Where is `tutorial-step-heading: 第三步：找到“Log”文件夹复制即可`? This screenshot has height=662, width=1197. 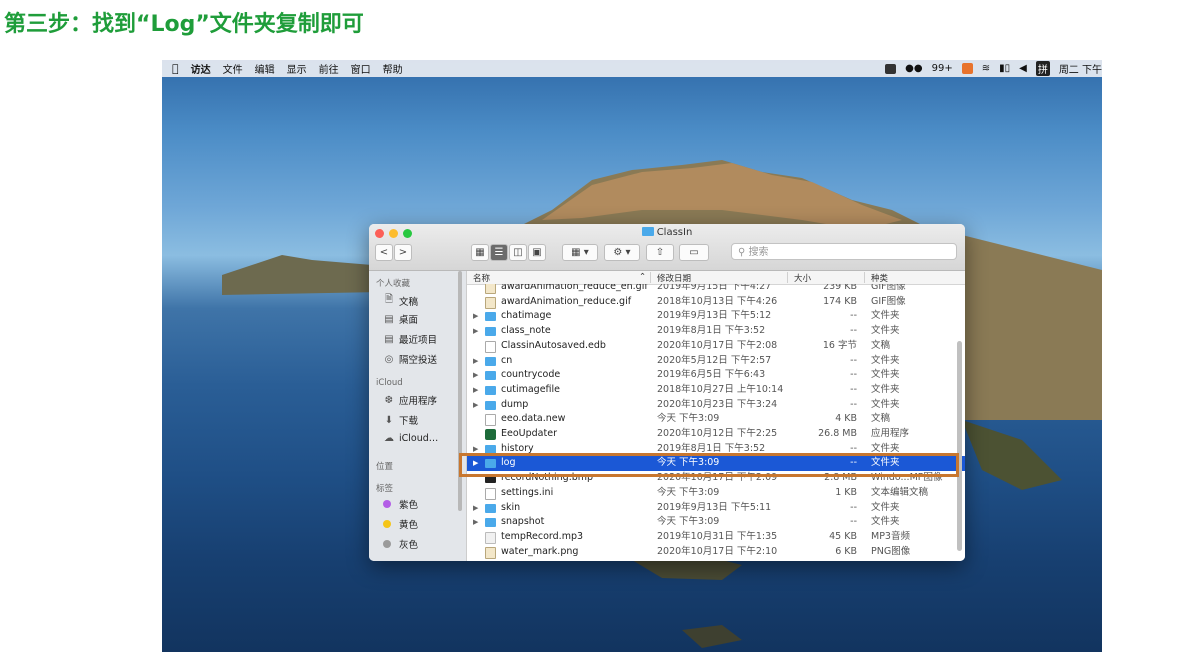
tutorial-step-heading: 第三步：找到“Log”文件夹复制即可 is located at coordinates (184, 24).